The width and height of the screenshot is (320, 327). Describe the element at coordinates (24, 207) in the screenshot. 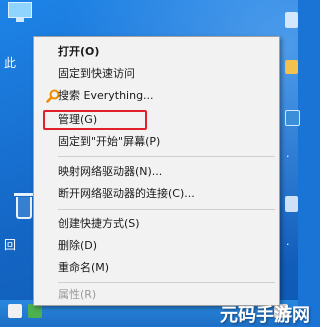

I see `recycle-bin-icon` at that location.